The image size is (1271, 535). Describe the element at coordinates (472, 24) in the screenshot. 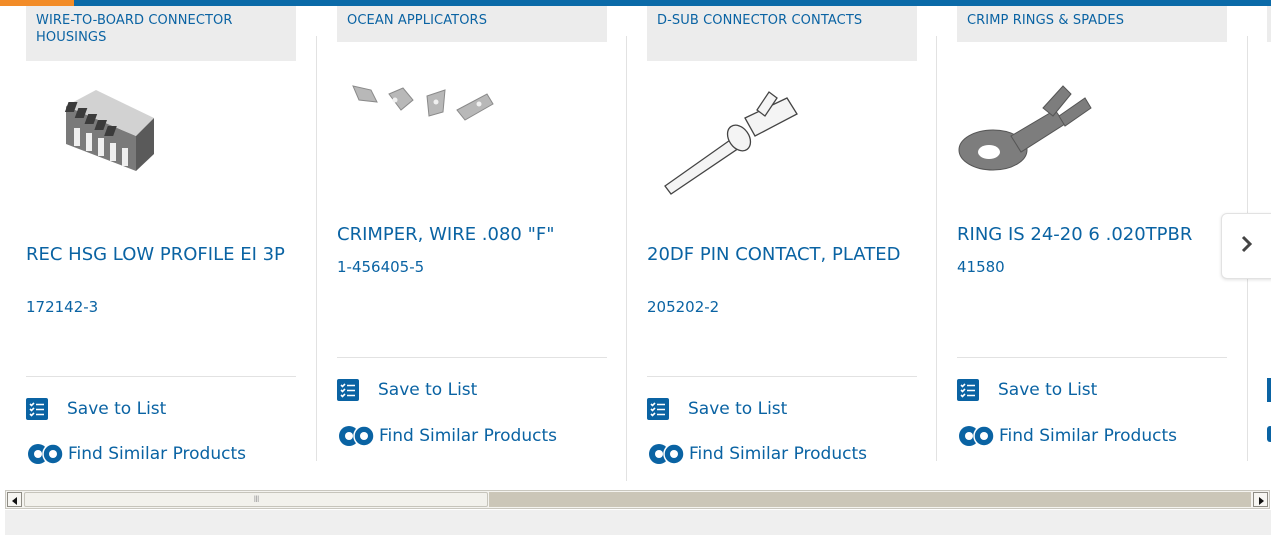

I see `category-label: OCEAN APPLICATORS` at that location.